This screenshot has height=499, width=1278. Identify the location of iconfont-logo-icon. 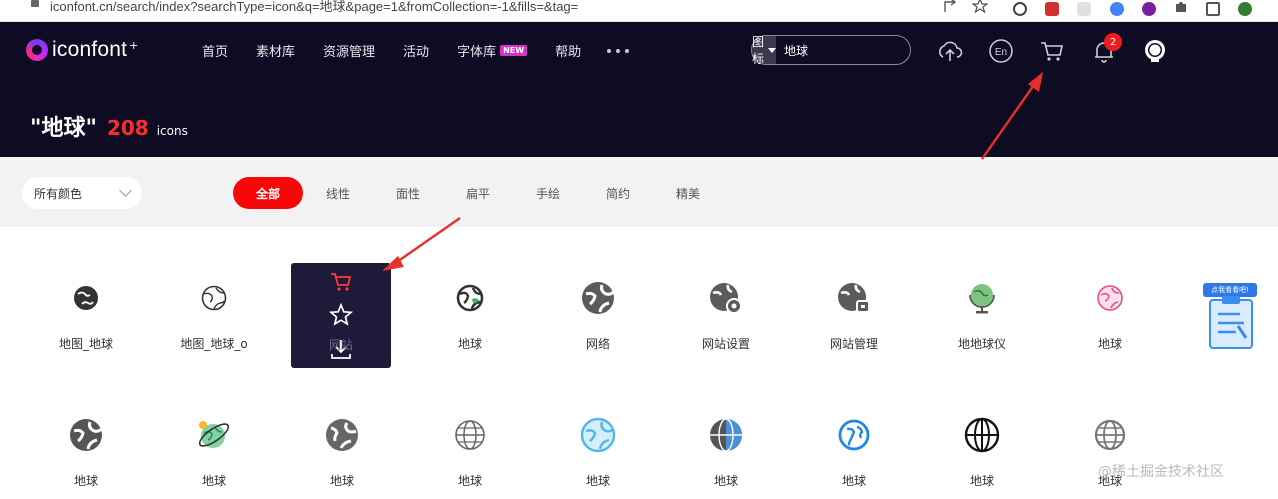
(37, 50).